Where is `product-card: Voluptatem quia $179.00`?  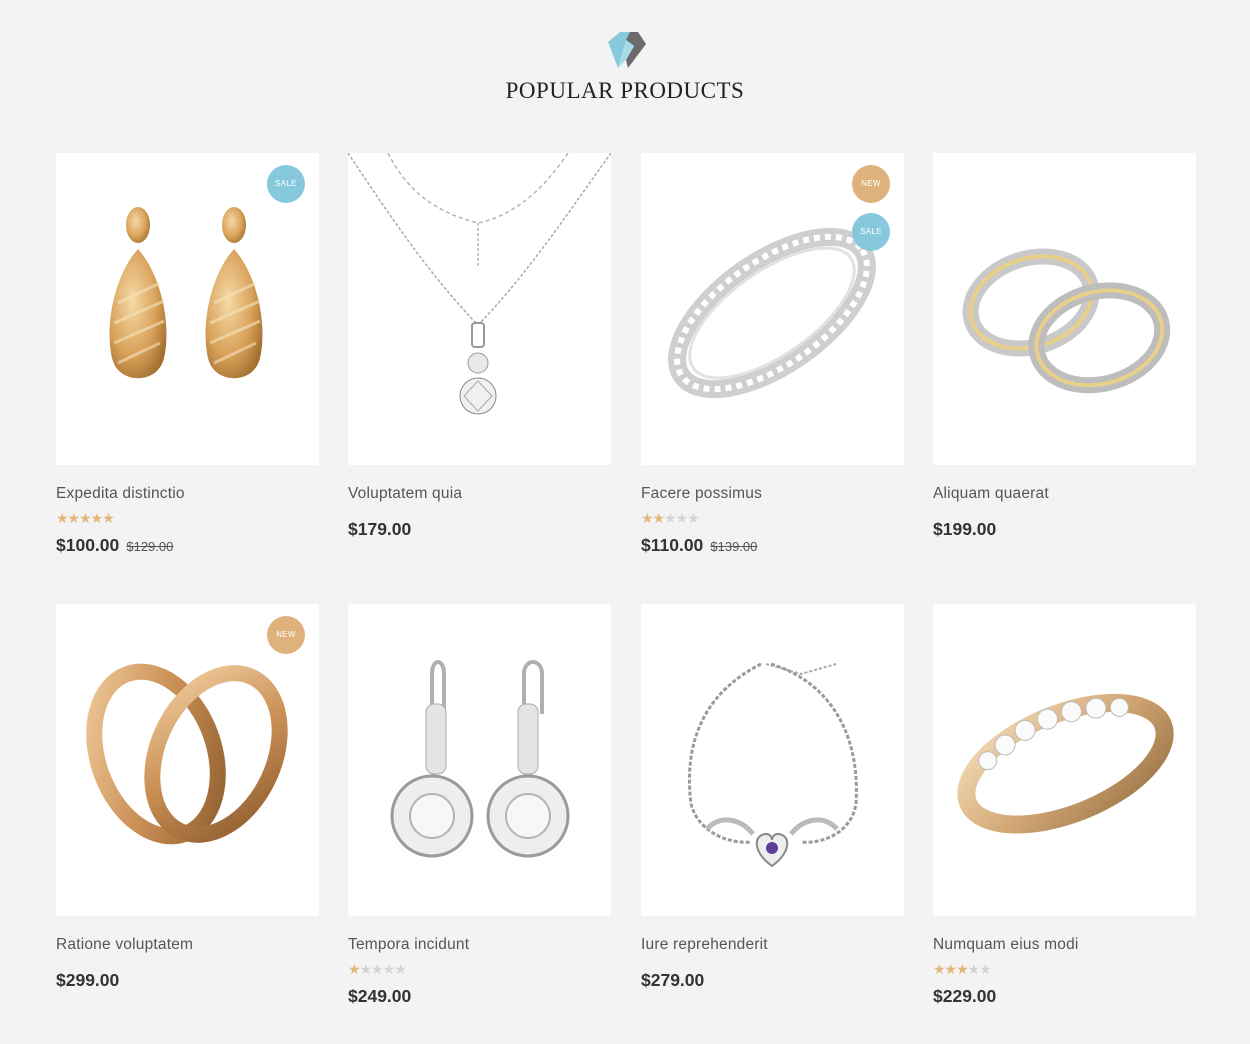
product-card: Voluptatem quia $179.00 is located at coordinates (479, 346).